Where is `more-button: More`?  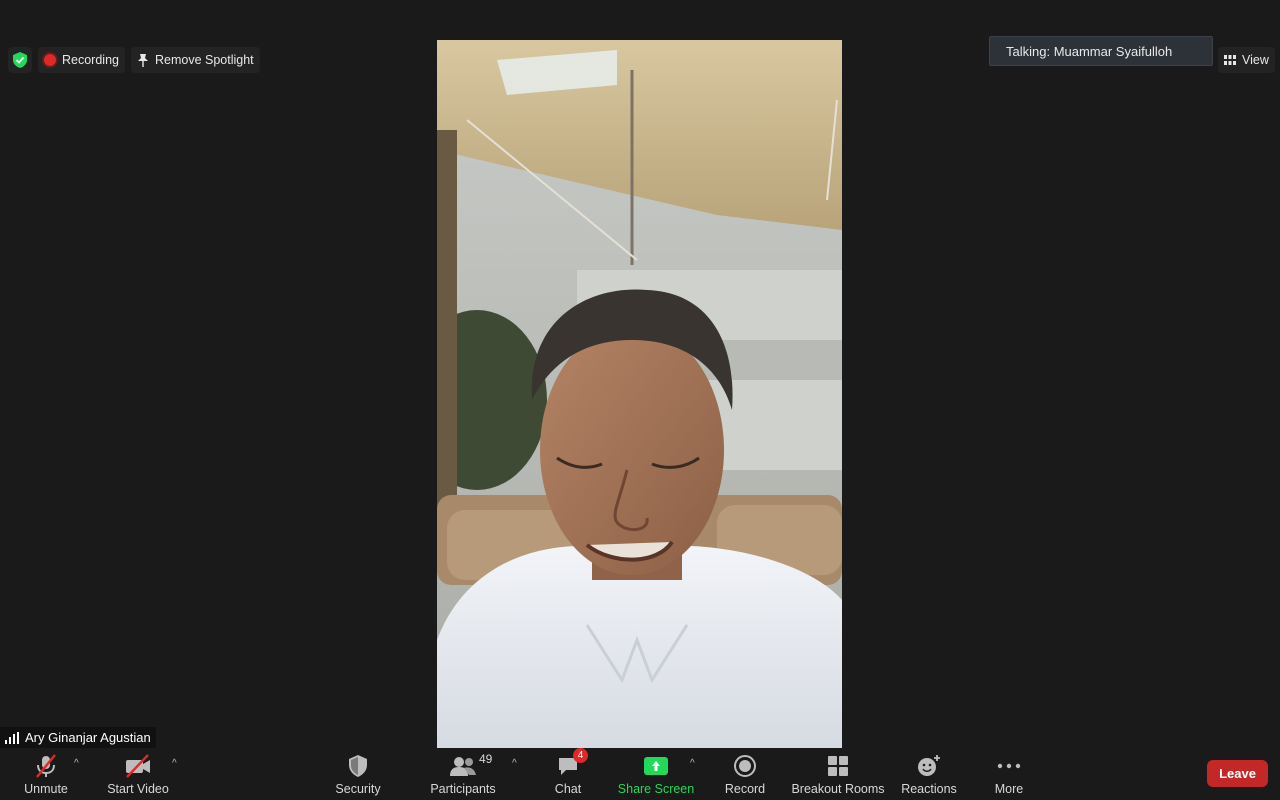
more-button: More is located at coordinates (1009, 774).